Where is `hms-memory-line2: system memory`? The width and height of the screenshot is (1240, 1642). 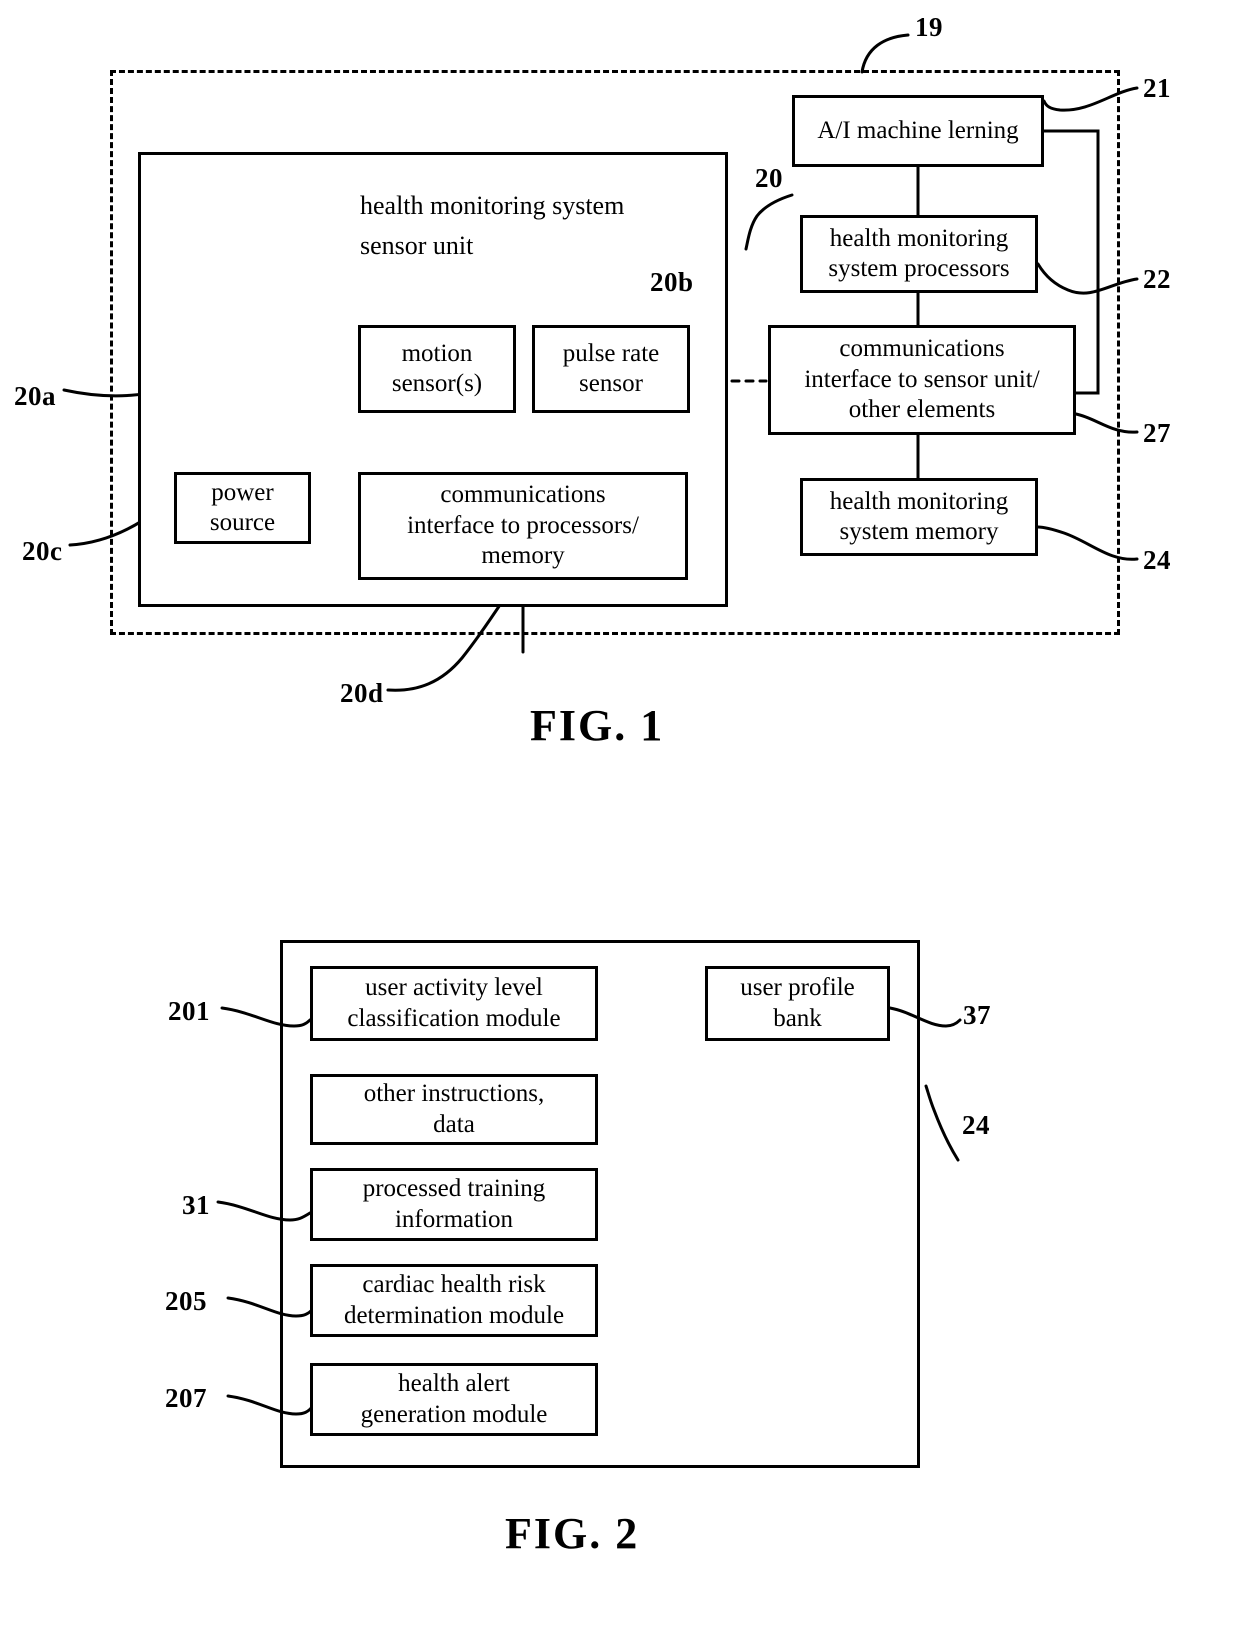
hms-memory-line2: system memory is located at coordinates (919, 531).